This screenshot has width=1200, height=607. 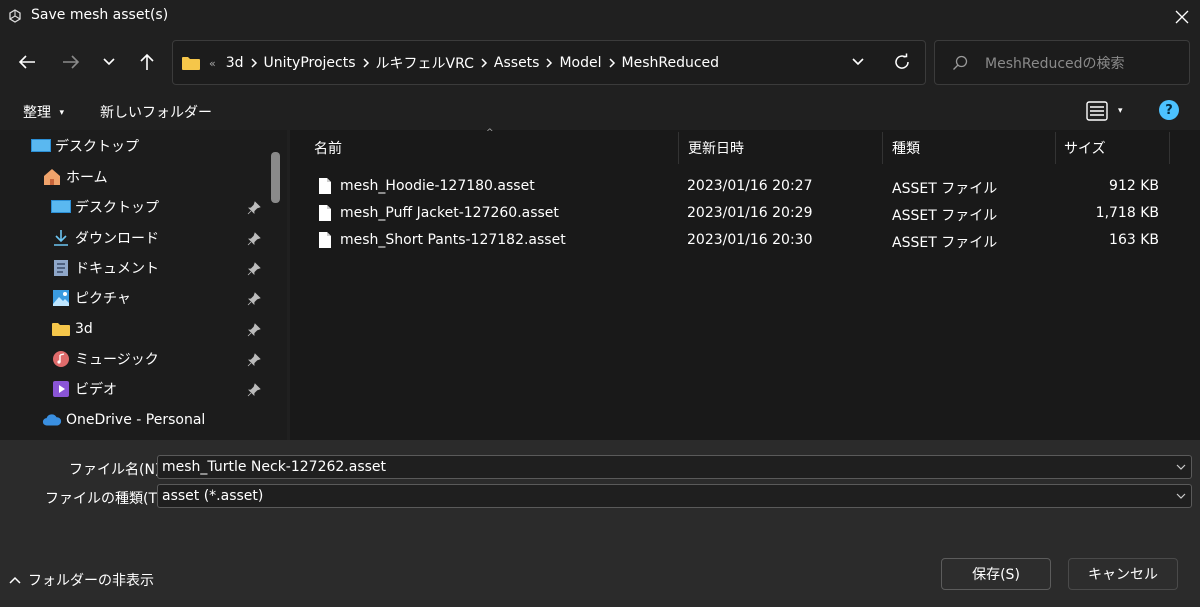 What do you see at coordinates (310, 63) in the screenshot?
I see `breadcrumb-item: UnityProjects` at bounding box center [310, 63].